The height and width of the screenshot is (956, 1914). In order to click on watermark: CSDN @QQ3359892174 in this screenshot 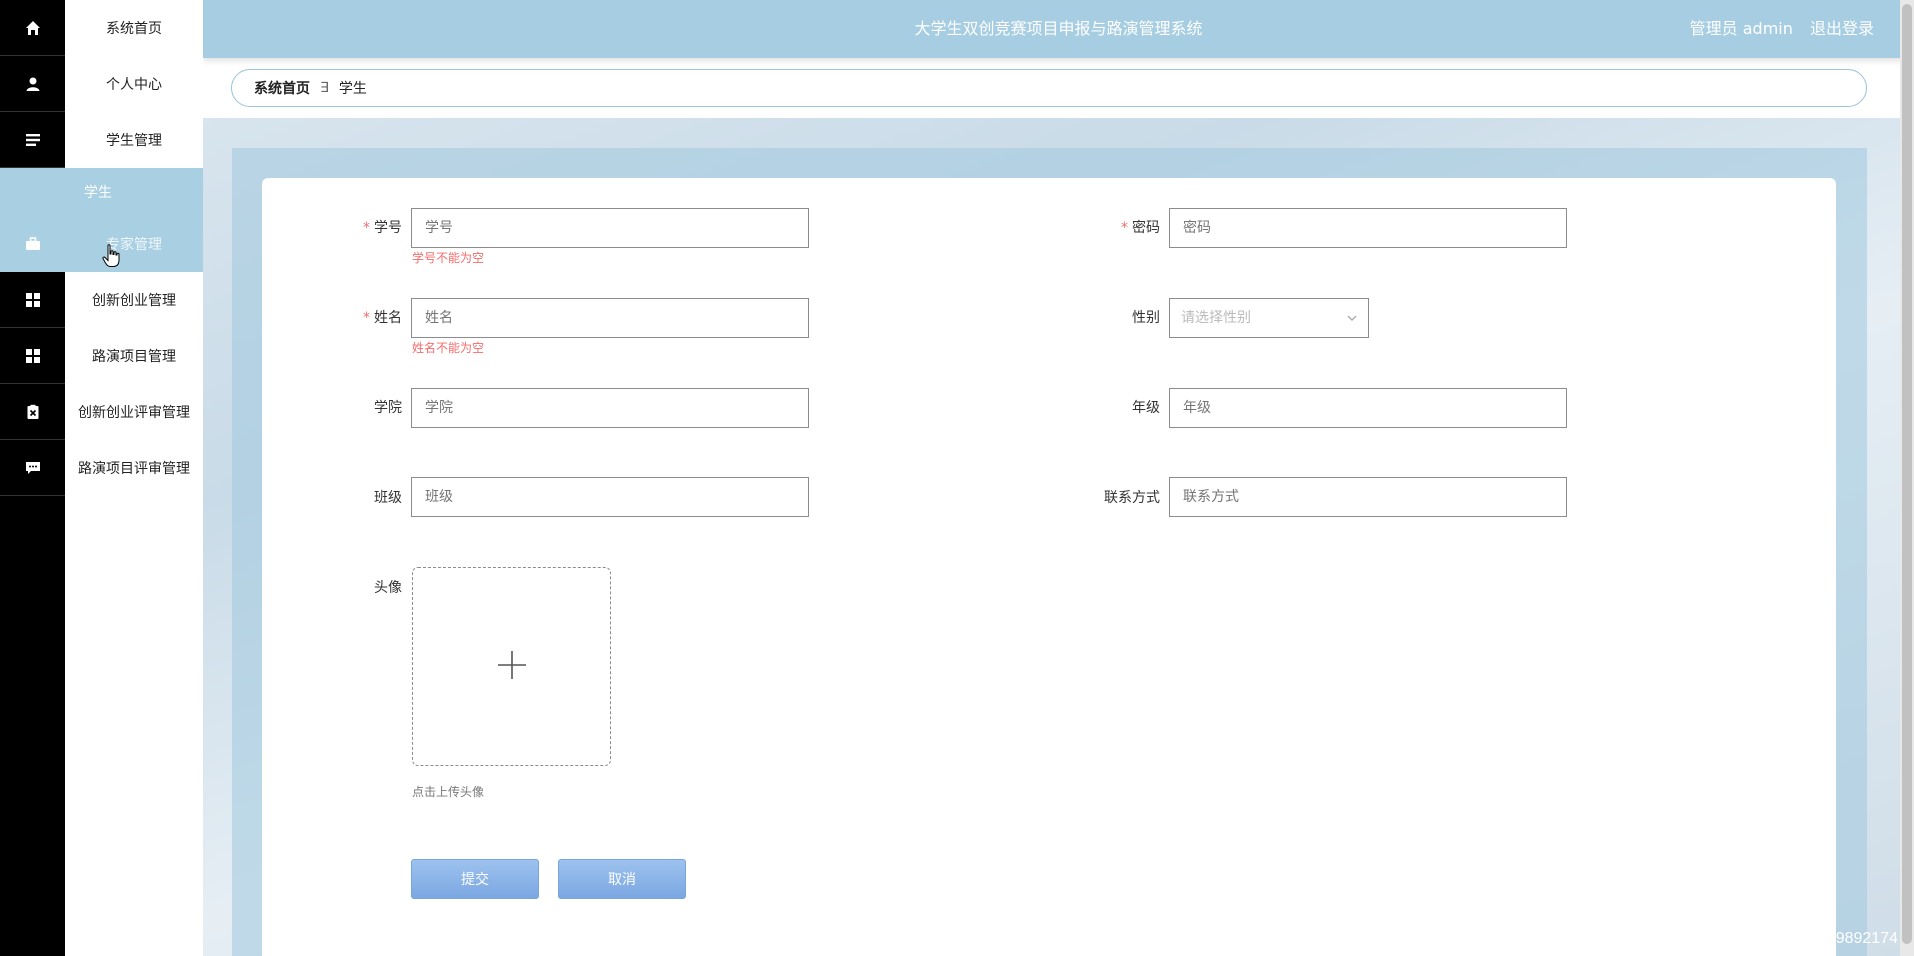, I will do `click(1808, 938)`.